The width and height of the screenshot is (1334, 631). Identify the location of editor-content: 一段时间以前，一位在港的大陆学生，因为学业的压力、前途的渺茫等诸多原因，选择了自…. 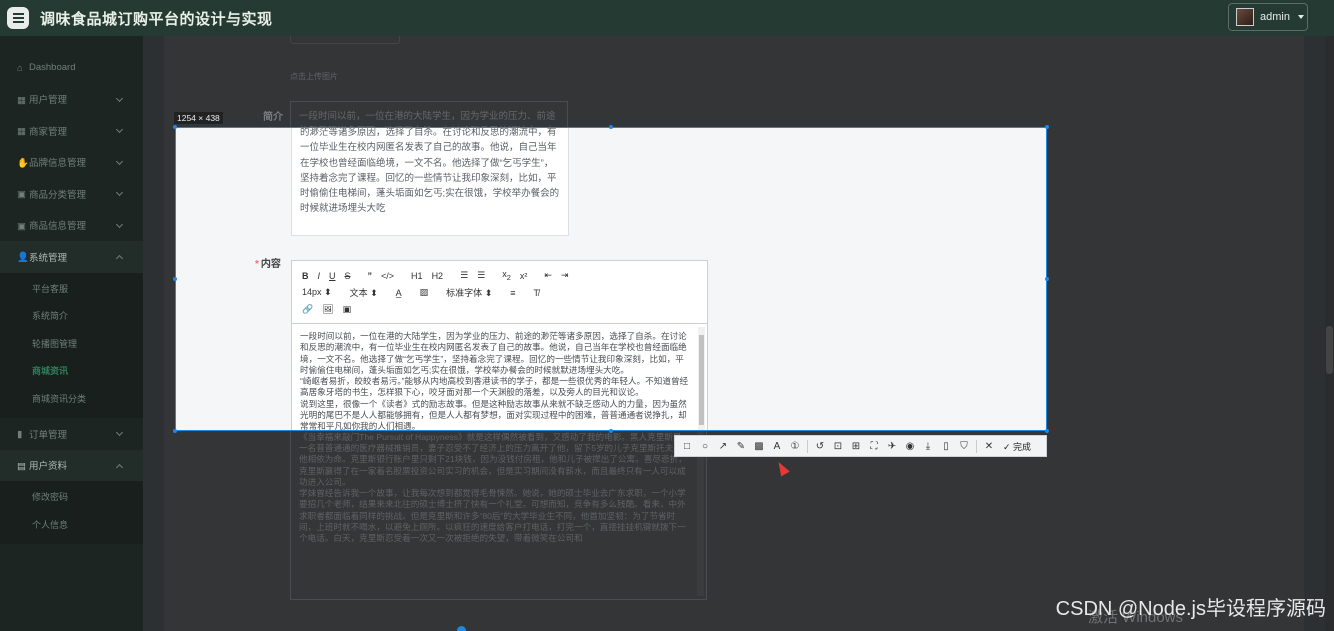
(494, 377).